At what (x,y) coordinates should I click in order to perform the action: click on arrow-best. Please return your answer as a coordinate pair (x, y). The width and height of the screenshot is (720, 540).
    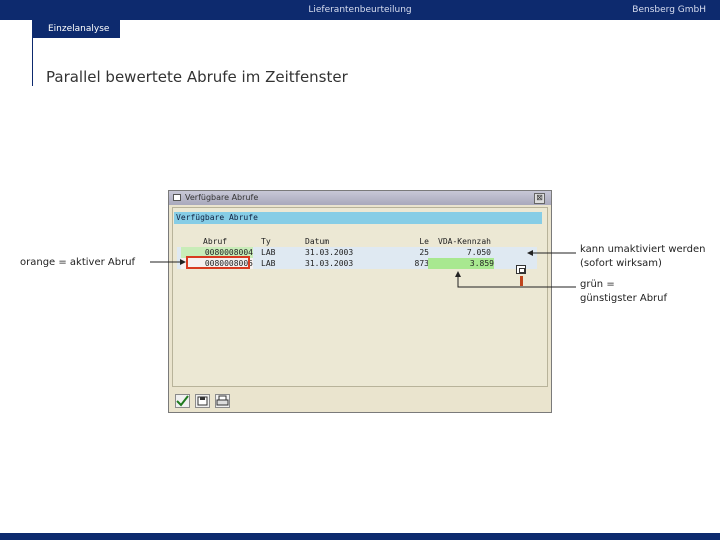
    Looking at the image, I should click on (515, 279).